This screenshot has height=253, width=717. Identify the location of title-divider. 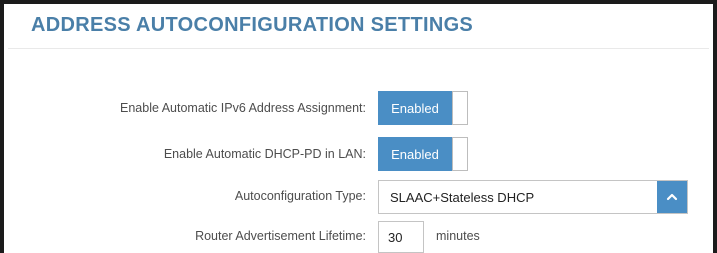
(358, 48).